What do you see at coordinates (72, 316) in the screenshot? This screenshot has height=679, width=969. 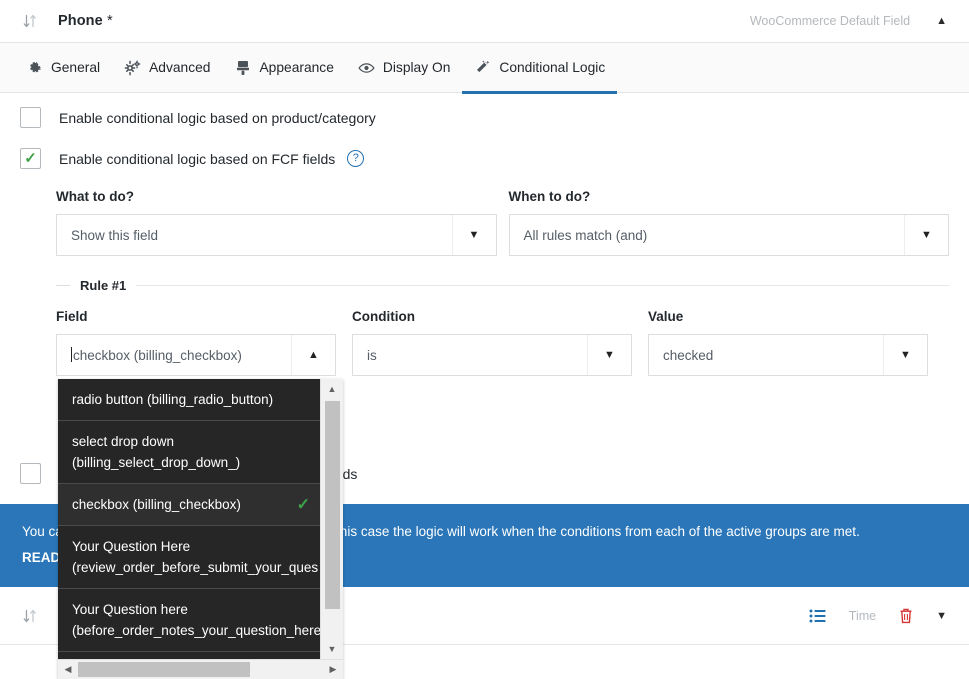 I see `rule-field-label: Field` at bounding box center [72, 316].